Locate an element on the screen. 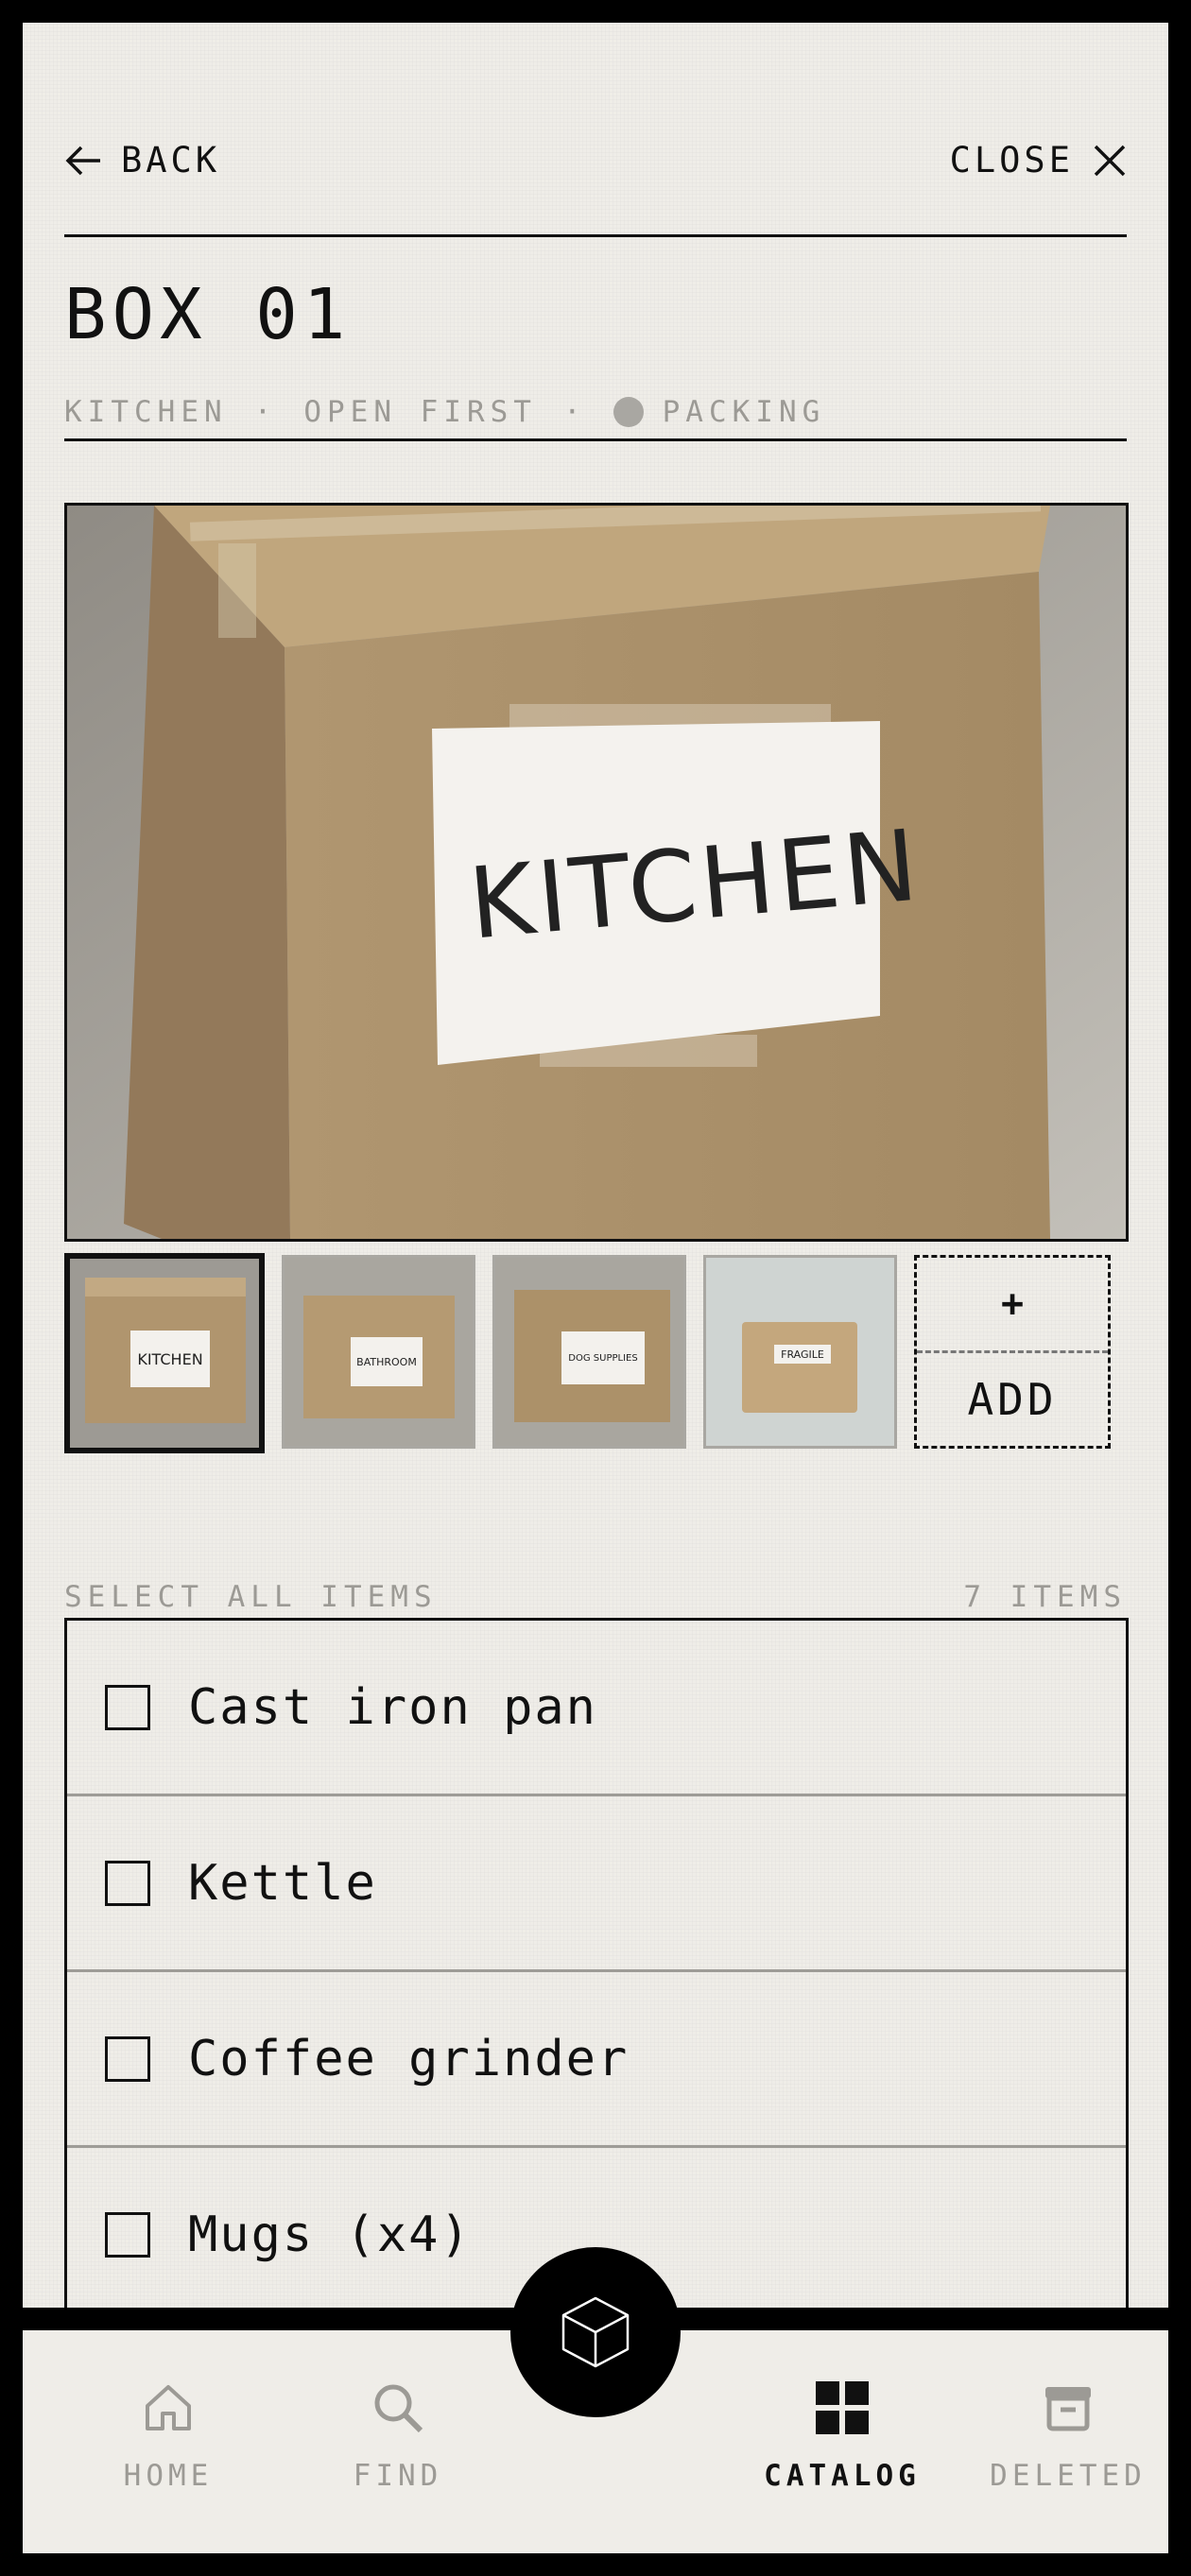 This screenshot has height=2576, width=1191. add-photo-button: + ADD is located at coordinates (1012, 1352).